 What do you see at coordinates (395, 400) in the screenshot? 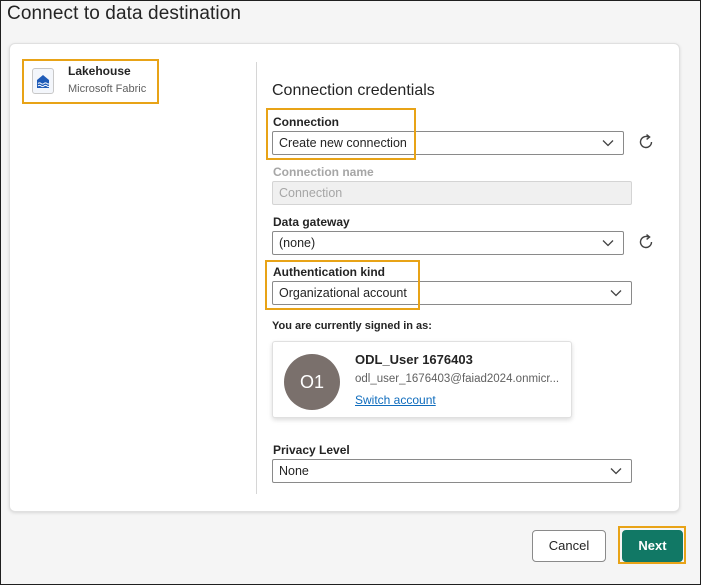
I see `switch-account-link: Switch account` at bounding box center [395, 400].